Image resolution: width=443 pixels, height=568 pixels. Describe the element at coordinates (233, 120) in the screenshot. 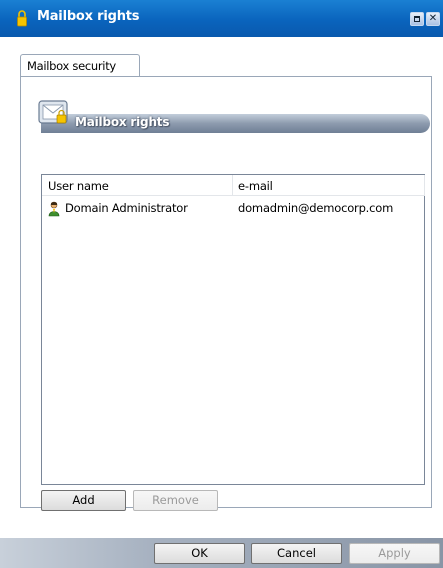

I see `section-header: Mailbox rights` at that location.